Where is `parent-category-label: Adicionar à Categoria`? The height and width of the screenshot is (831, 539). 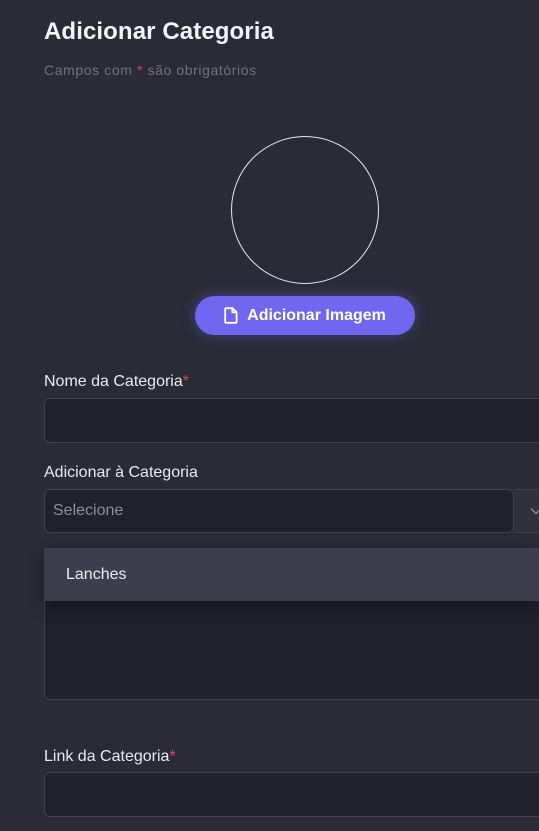 parent-category-label: Adicionar à Categoria is located at coordinates (121, 472).